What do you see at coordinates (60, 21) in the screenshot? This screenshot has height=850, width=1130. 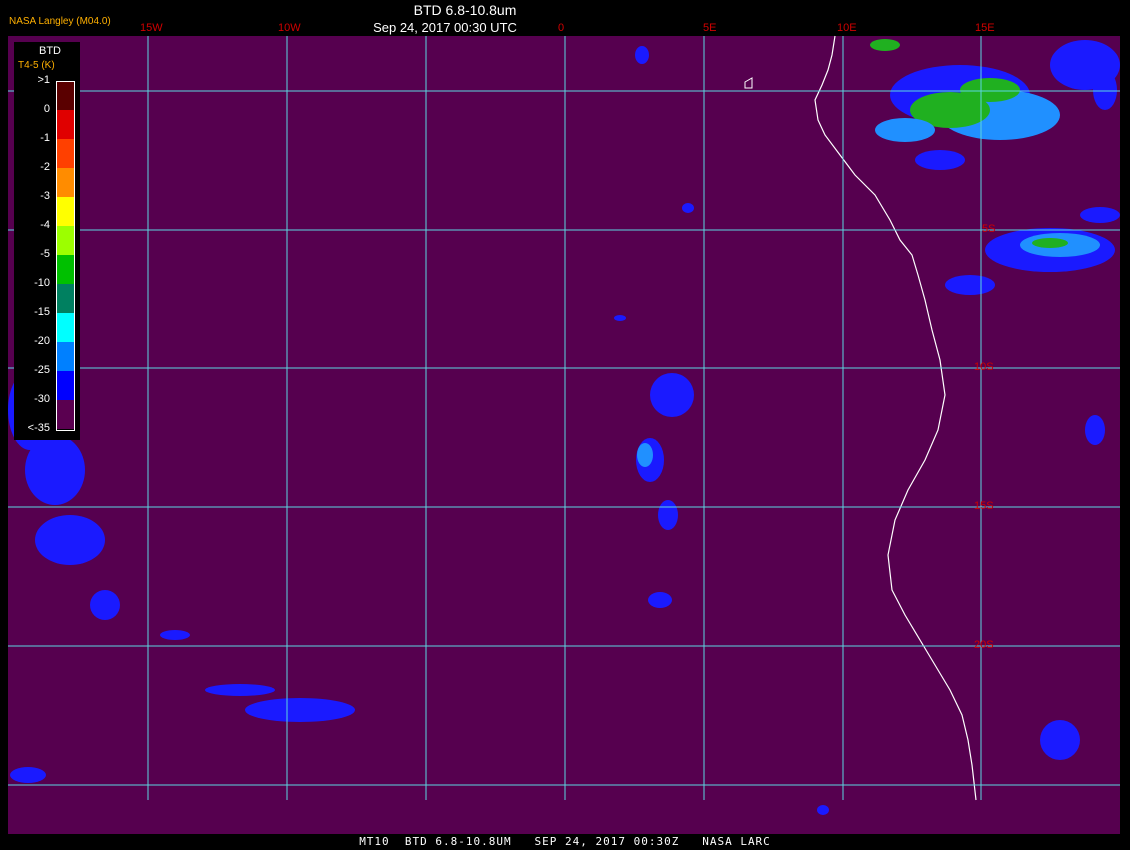 I see `source-label: NASA Langley (M04.0)` at bounding box center [60, 21].